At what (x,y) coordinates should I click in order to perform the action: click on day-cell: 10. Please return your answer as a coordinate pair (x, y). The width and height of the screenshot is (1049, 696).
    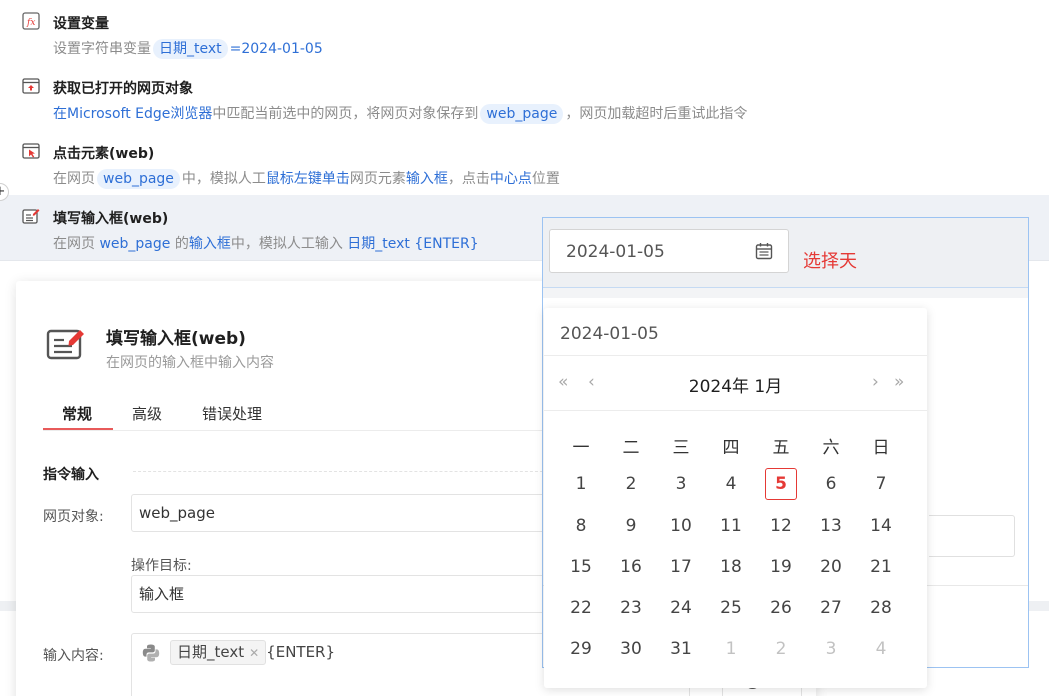
    Looking at the image, I should click on (681, 526).